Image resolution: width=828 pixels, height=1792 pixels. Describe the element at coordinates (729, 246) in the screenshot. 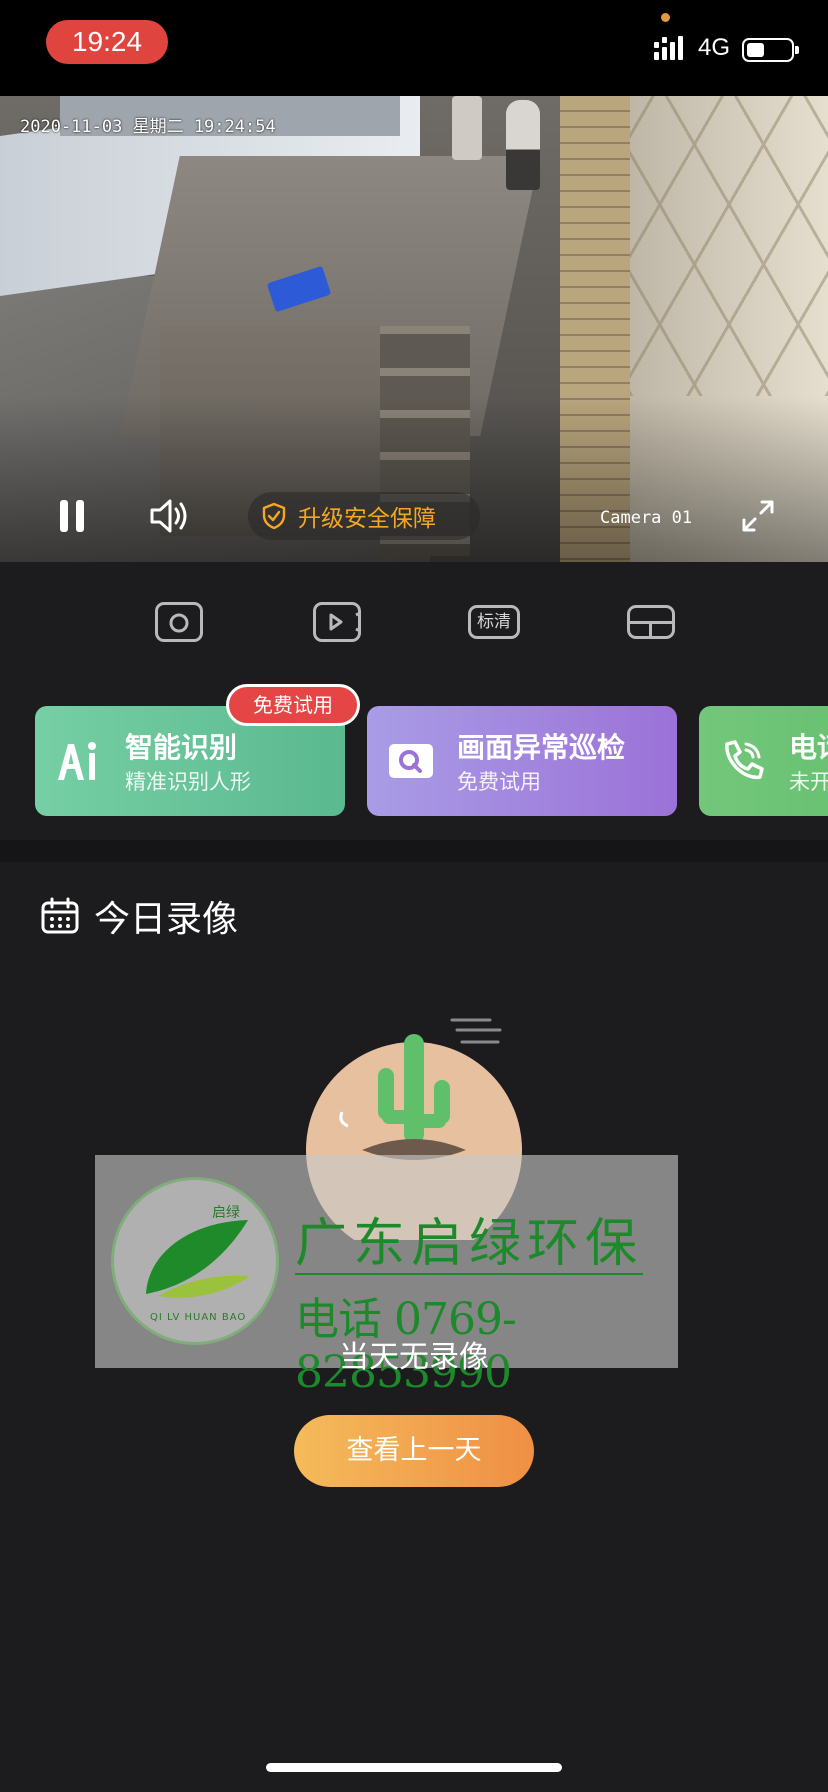

I see `video-scene-hex-pattern` at that location.